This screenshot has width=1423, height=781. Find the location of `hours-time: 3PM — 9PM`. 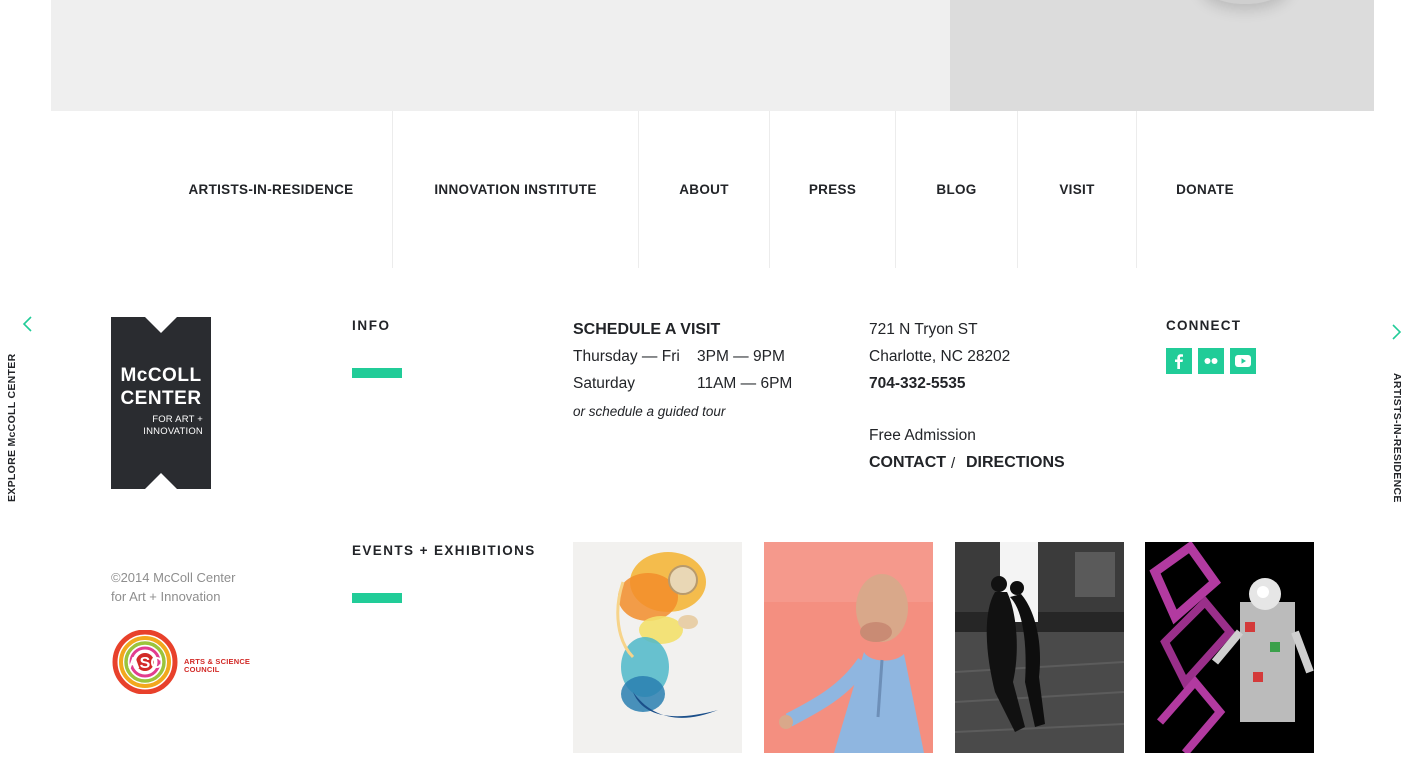

hours-time: 3PM — 9PM is located at coordinates (741, 356).